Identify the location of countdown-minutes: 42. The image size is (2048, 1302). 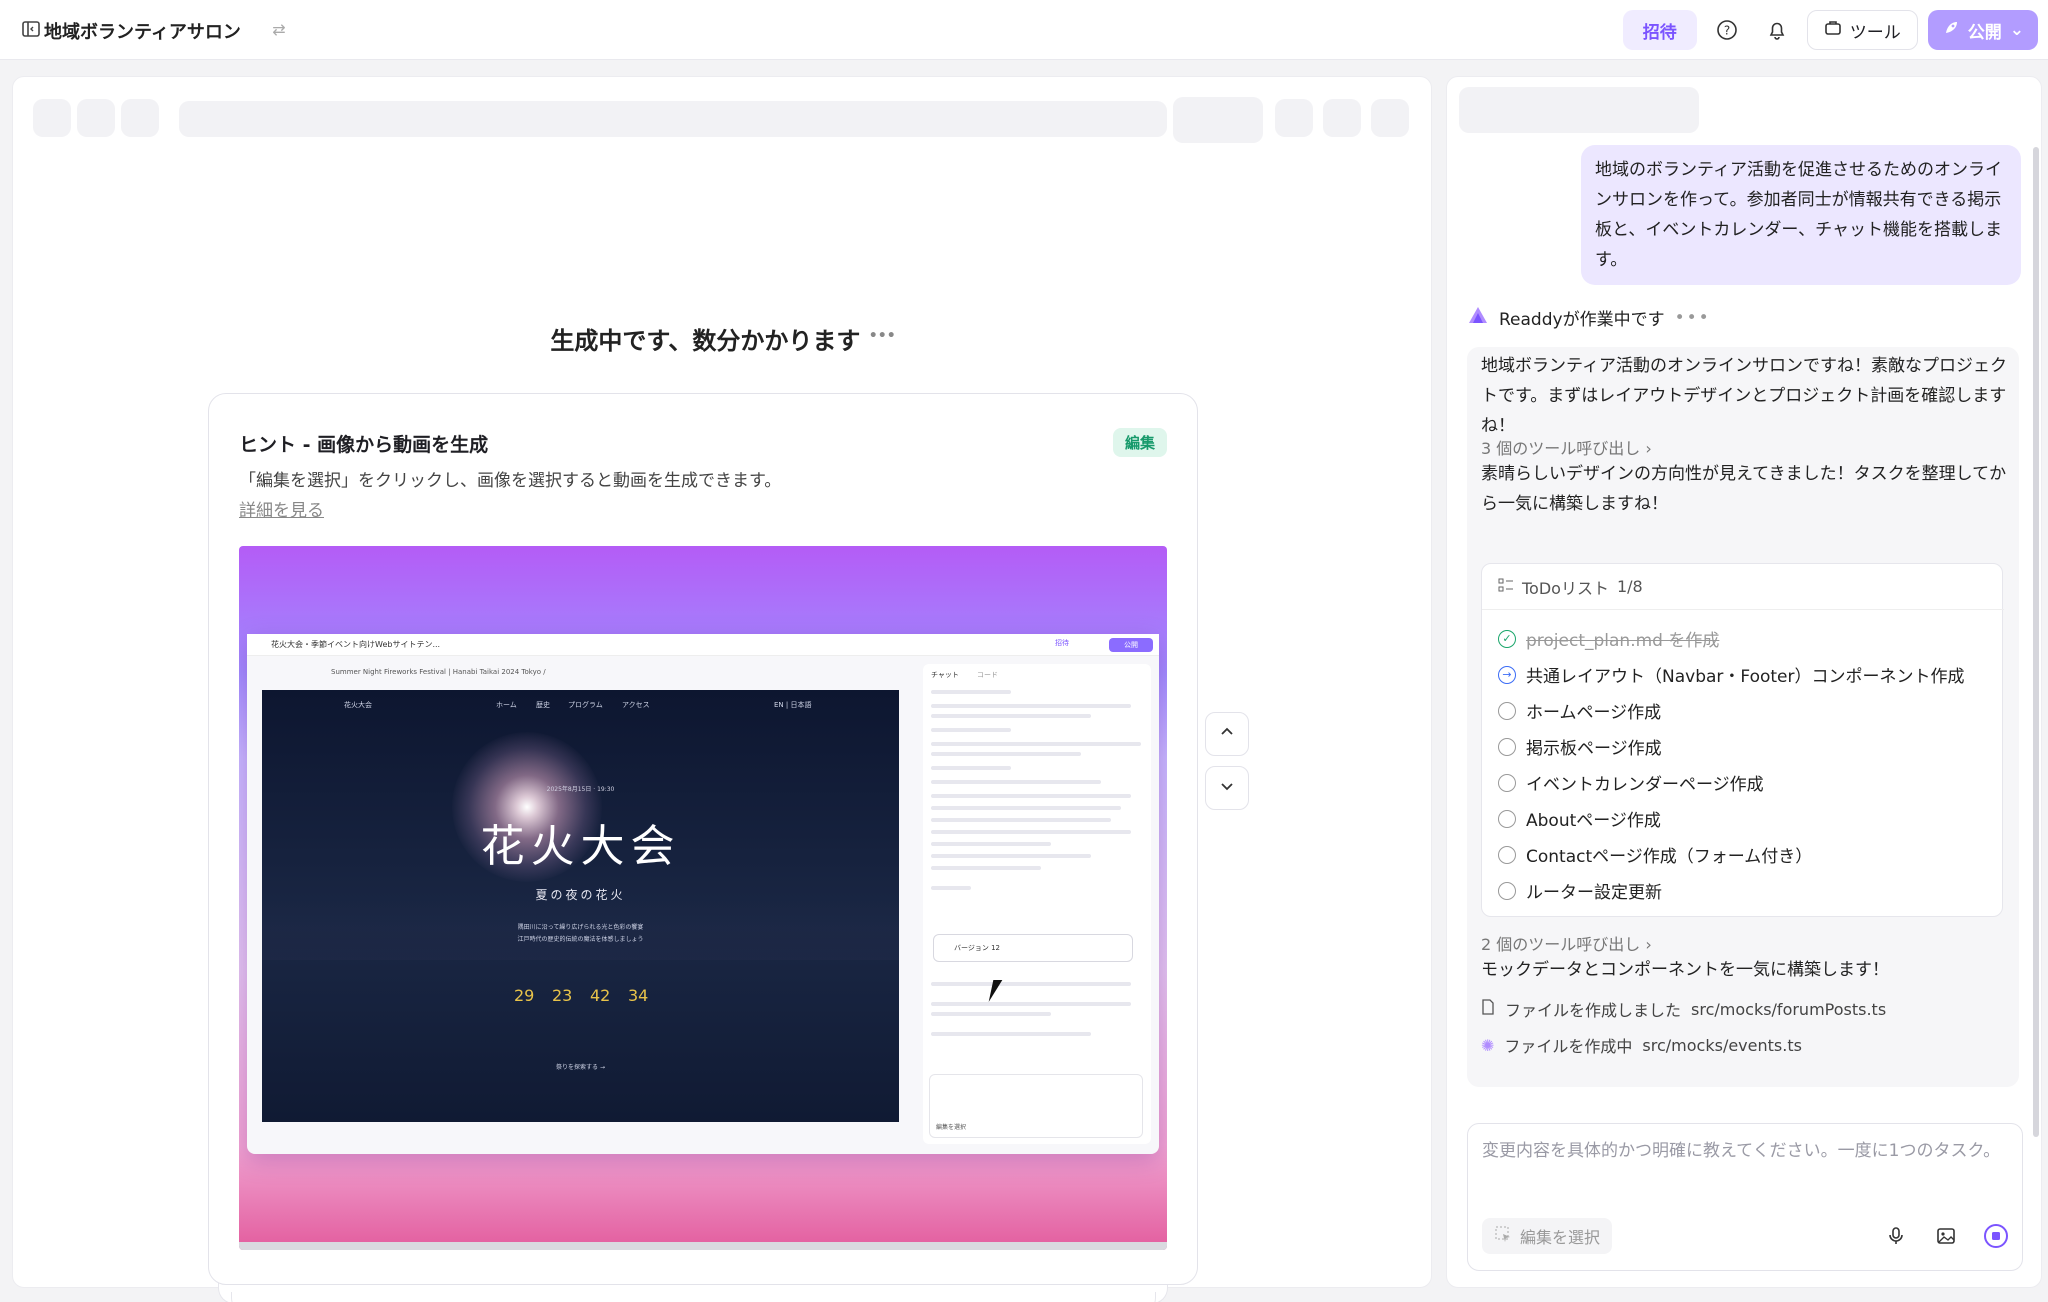
(600, 995).